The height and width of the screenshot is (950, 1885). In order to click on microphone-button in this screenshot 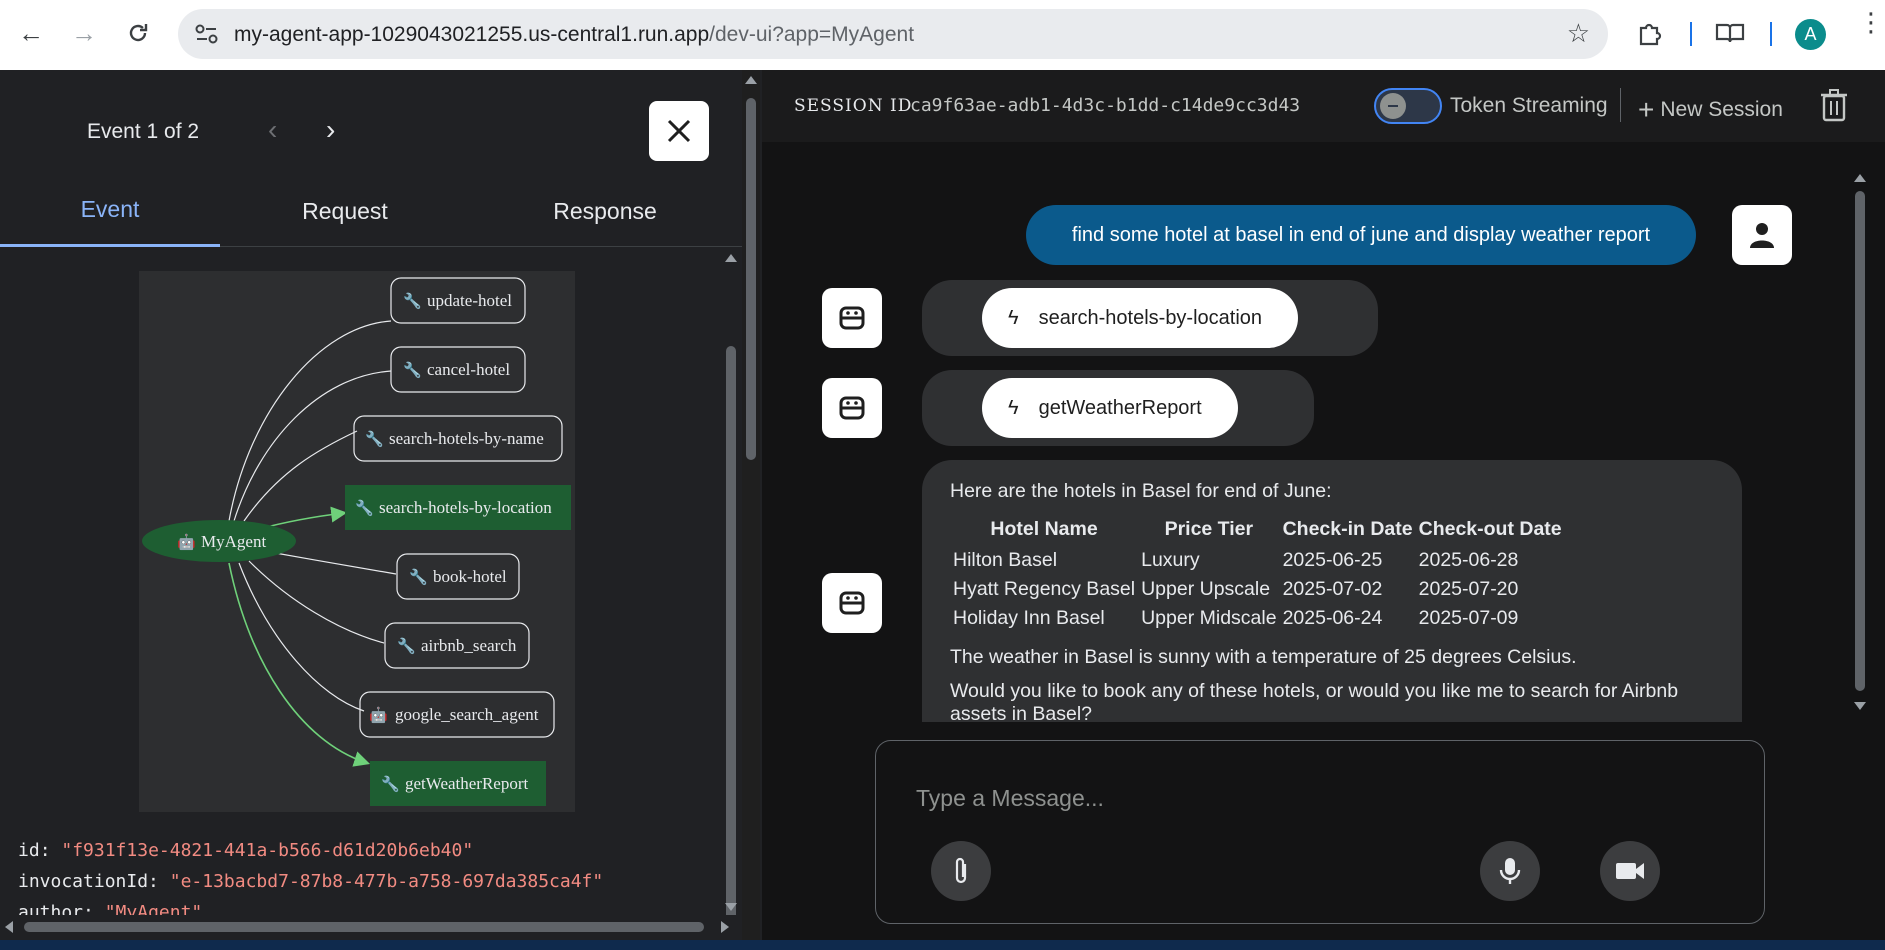, I will do `click(1510, 871)`.